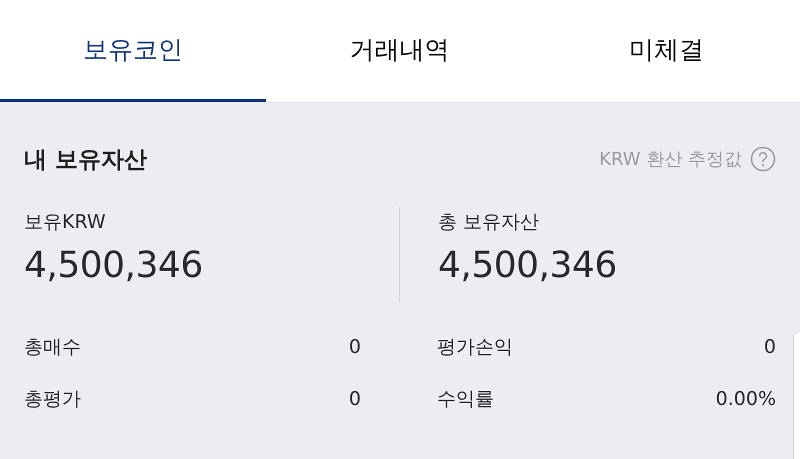  Describe the element at coordinates (65, 222) in the screenshot. I see `asset-label: 보유KRW` at that location.